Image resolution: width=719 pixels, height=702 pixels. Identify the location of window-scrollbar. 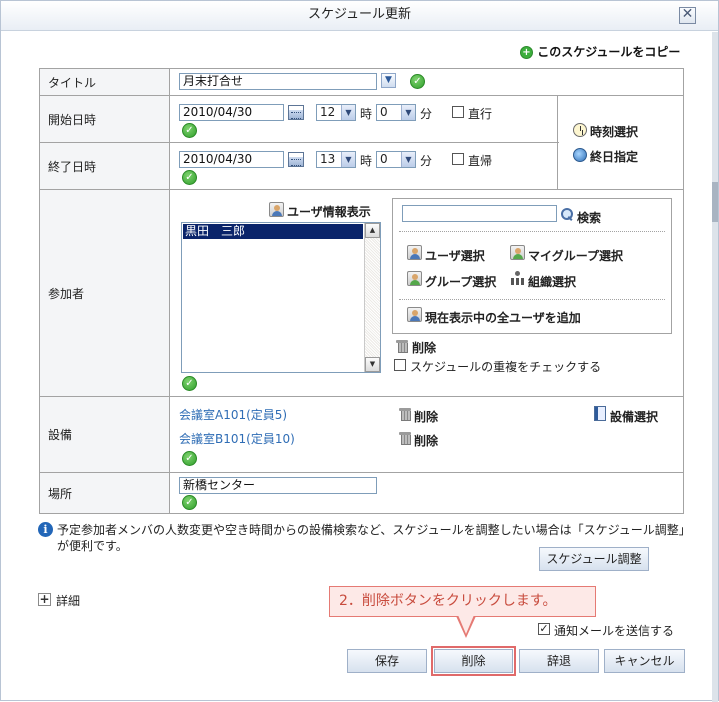
(715, 367).